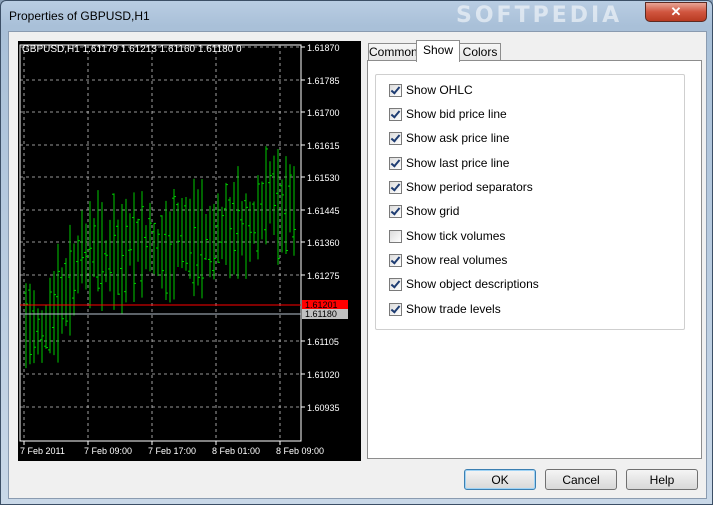 The height and width of the screenshot is (505, 713). Describe the element at coordinates (323, 243) in the screenshot. I see `price-tick-label: 1.61360` at that location.